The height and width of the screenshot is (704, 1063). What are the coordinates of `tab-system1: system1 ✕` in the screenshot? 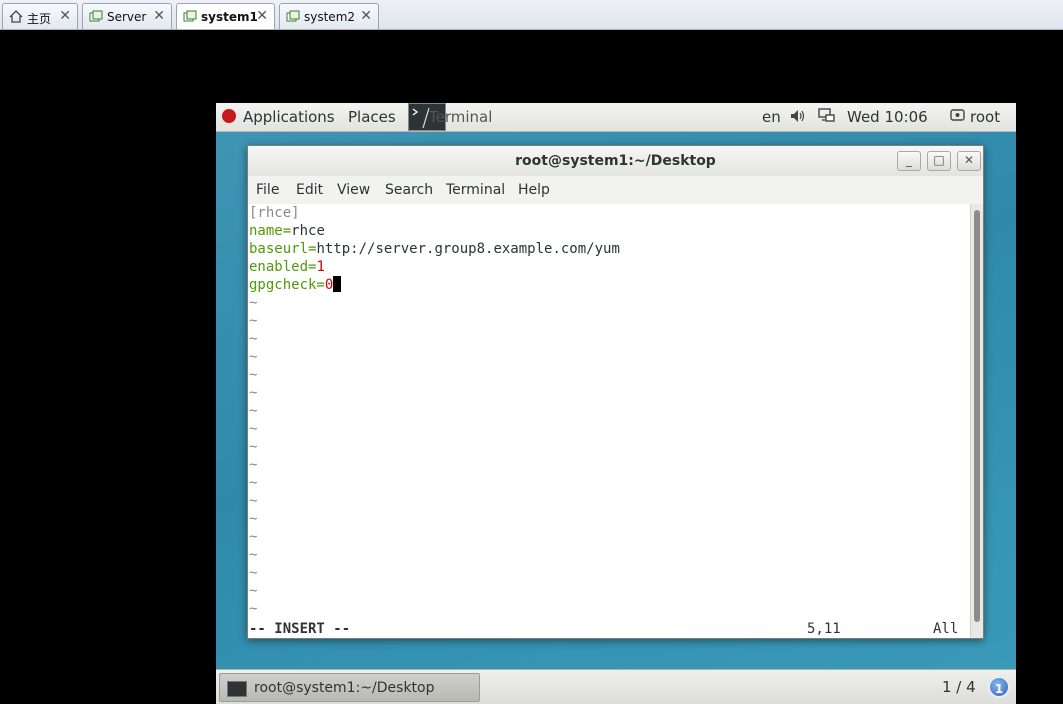 It's located at (225, 16).